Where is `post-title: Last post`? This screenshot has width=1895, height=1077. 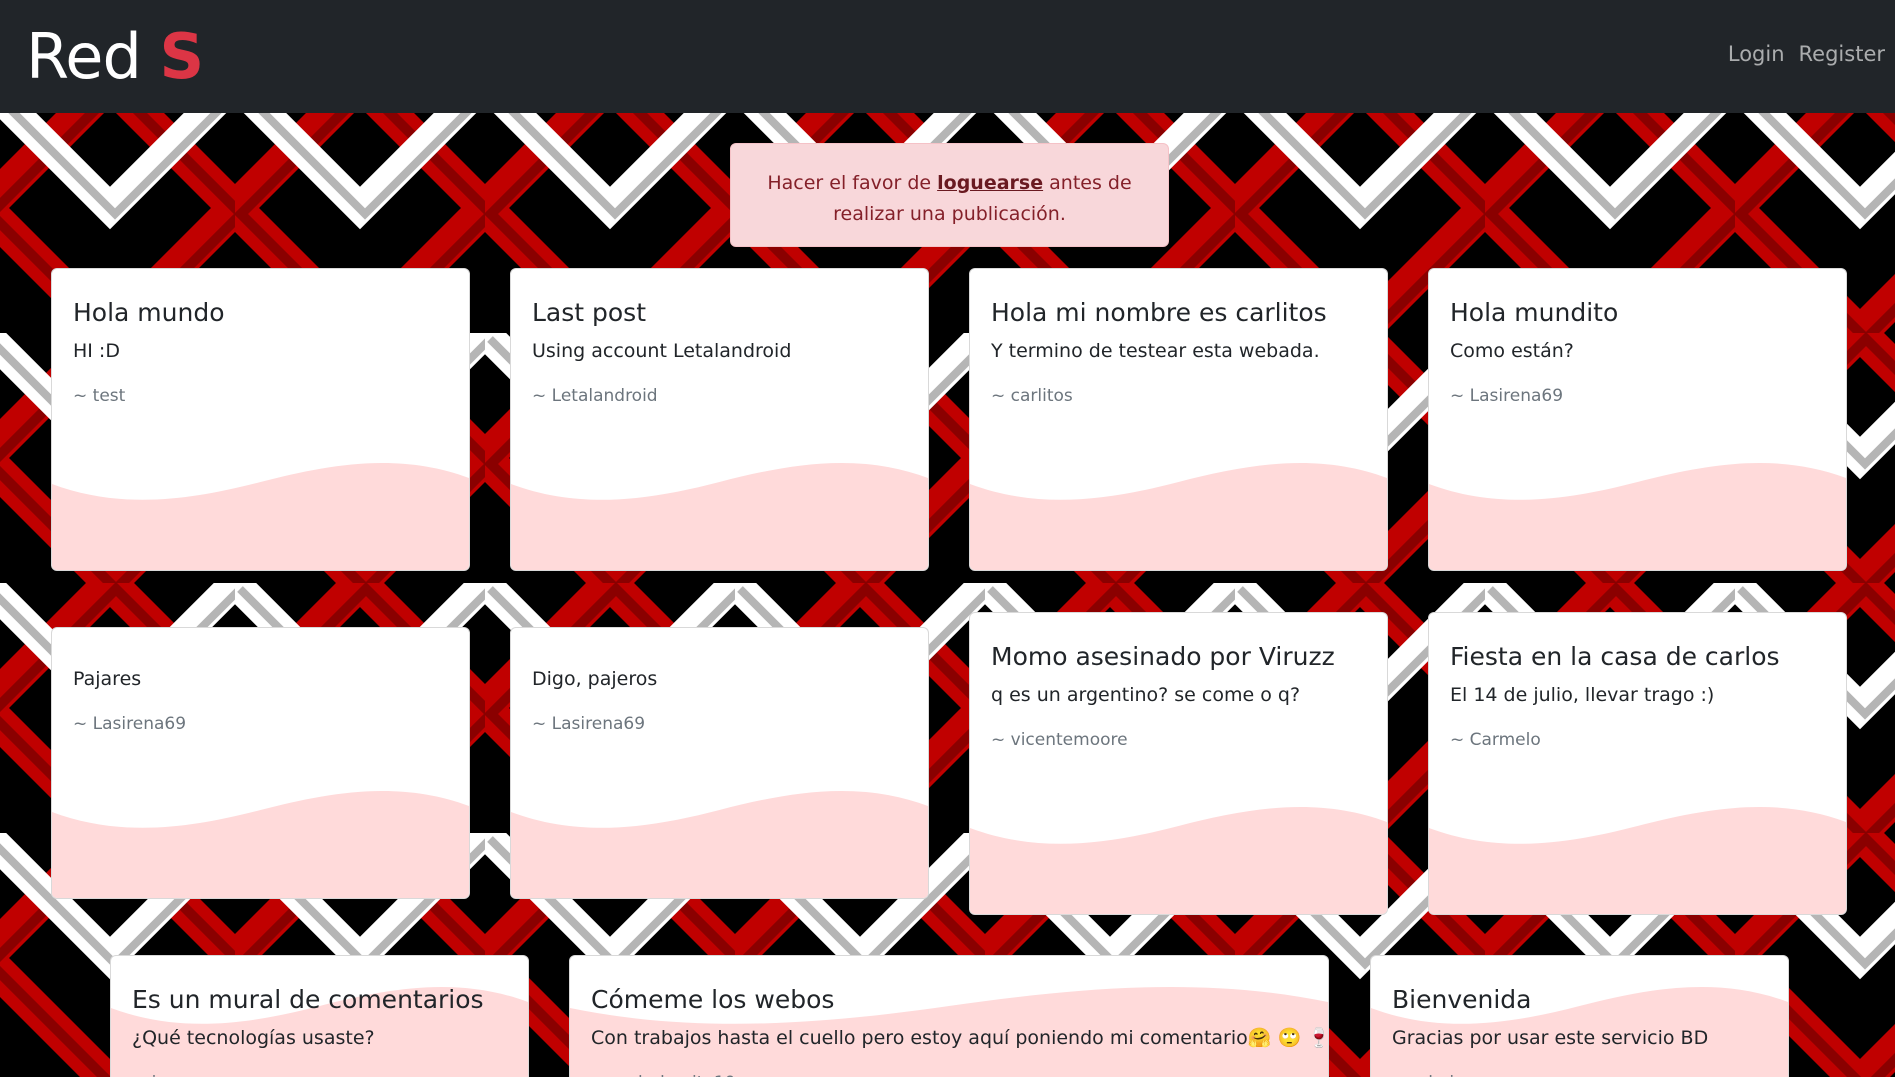
post-title: Last post is located at coordinates (589, 312).